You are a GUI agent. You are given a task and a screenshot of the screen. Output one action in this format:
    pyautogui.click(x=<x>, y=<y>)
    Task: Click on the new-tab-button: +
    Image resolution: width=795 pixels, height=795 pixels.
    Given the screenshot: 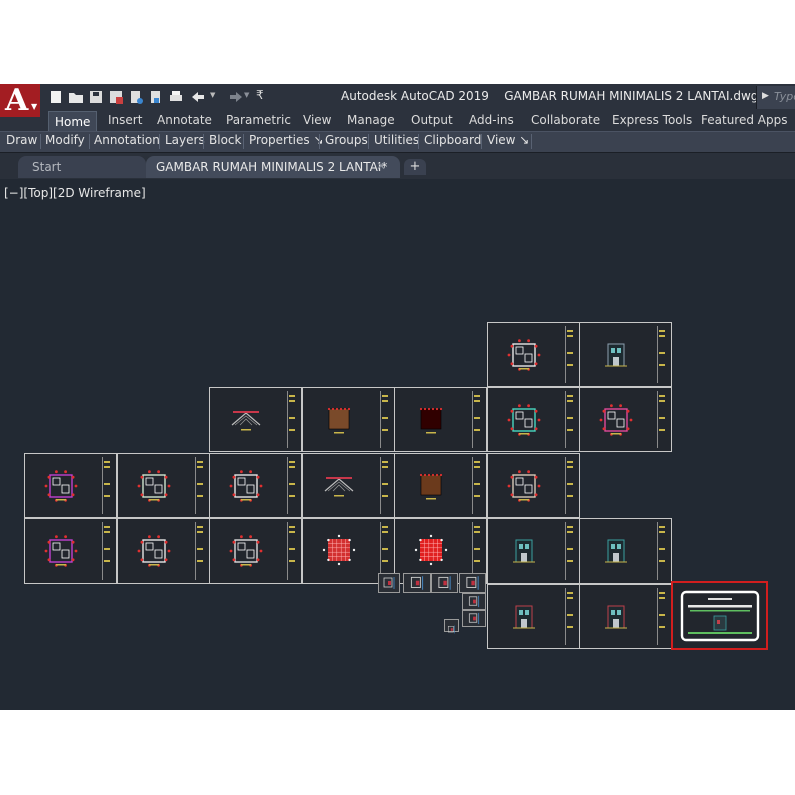 What is the action you would take?
    pyautogui.click(x=415, y=167)
    